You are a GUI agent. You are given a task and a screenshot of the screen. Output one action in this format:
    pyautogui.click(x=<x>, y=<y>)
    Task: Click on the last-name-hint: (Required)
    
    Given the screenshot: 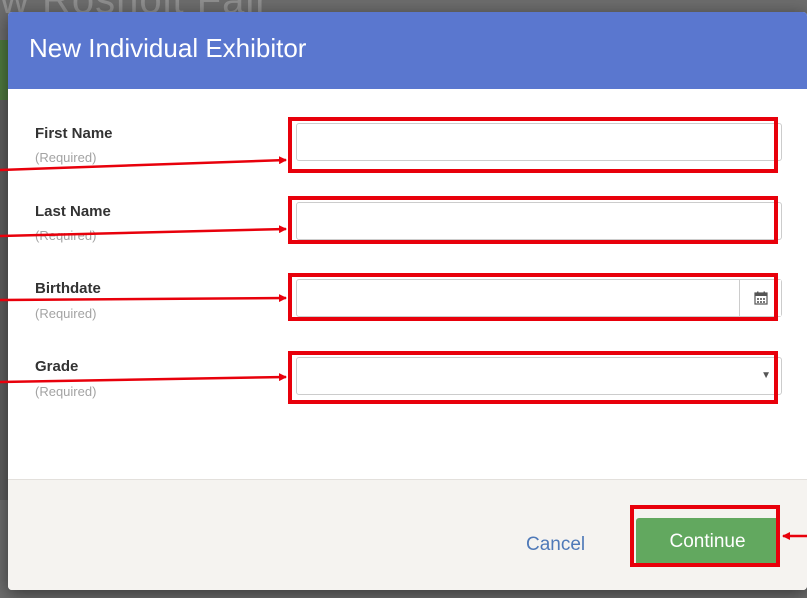 What is the action you would take?
    pyautogui.click(x=66, y=235)
    